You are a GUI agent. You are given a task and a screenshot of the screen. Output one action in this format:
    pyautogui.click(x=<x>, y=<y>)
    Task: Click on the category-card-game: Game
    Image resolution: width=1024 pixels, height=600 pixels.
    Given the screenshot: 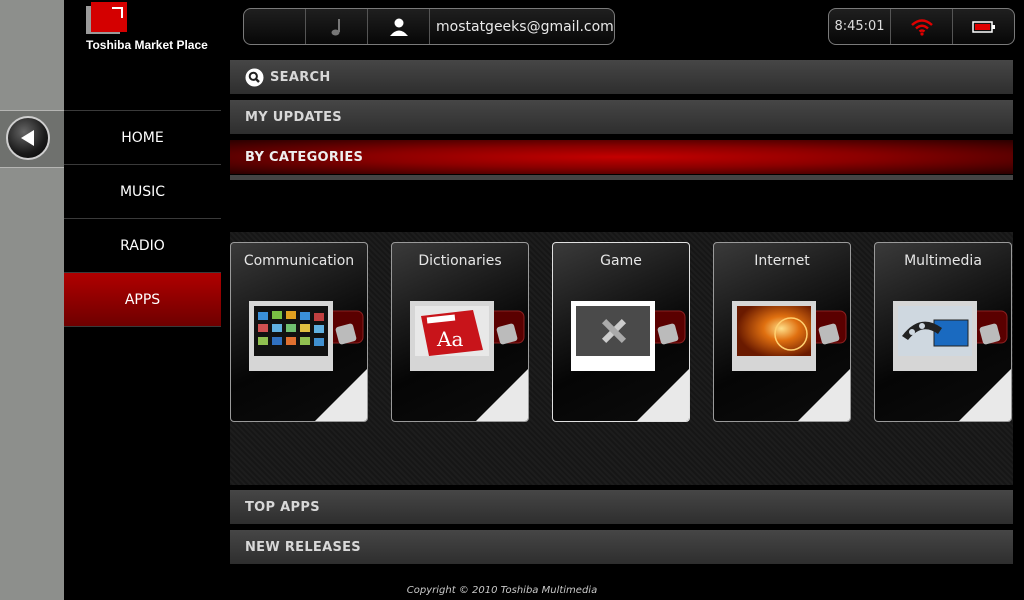 What is the action you would take?
    pyautogui.click(x=621, y=332)
    